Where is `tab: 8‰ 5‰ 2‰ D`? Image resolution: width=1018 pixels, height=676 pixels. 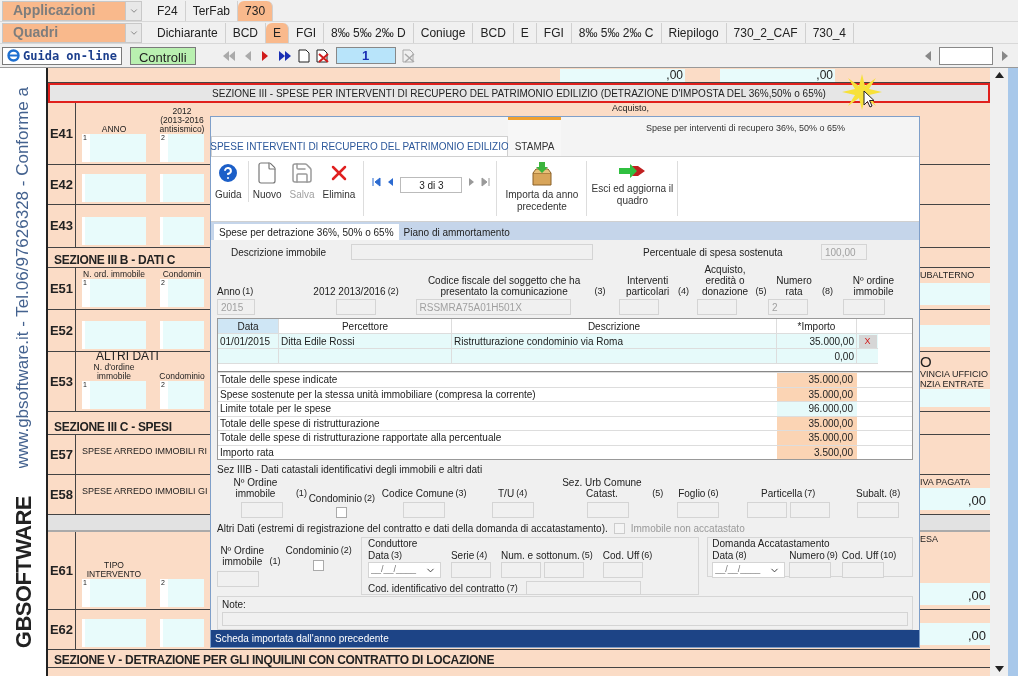 tab: 8‰ 5‰ 2‰ D is located at coordinates (369, 33).